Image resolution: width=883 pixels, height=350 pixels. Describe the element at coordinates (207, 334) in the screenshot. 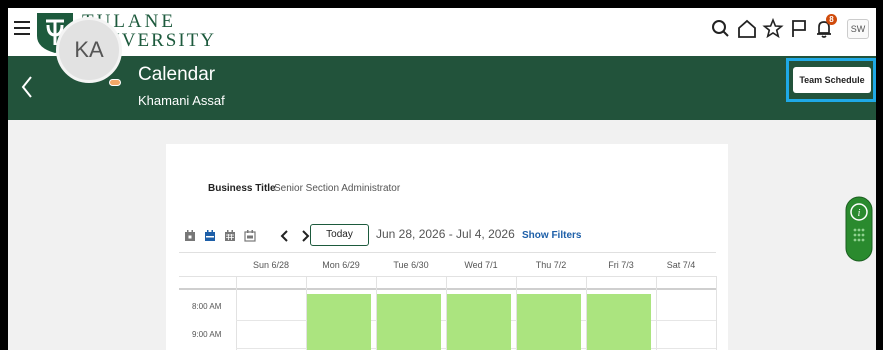

I see `time-label-9am: 9:00 AM` at that location.